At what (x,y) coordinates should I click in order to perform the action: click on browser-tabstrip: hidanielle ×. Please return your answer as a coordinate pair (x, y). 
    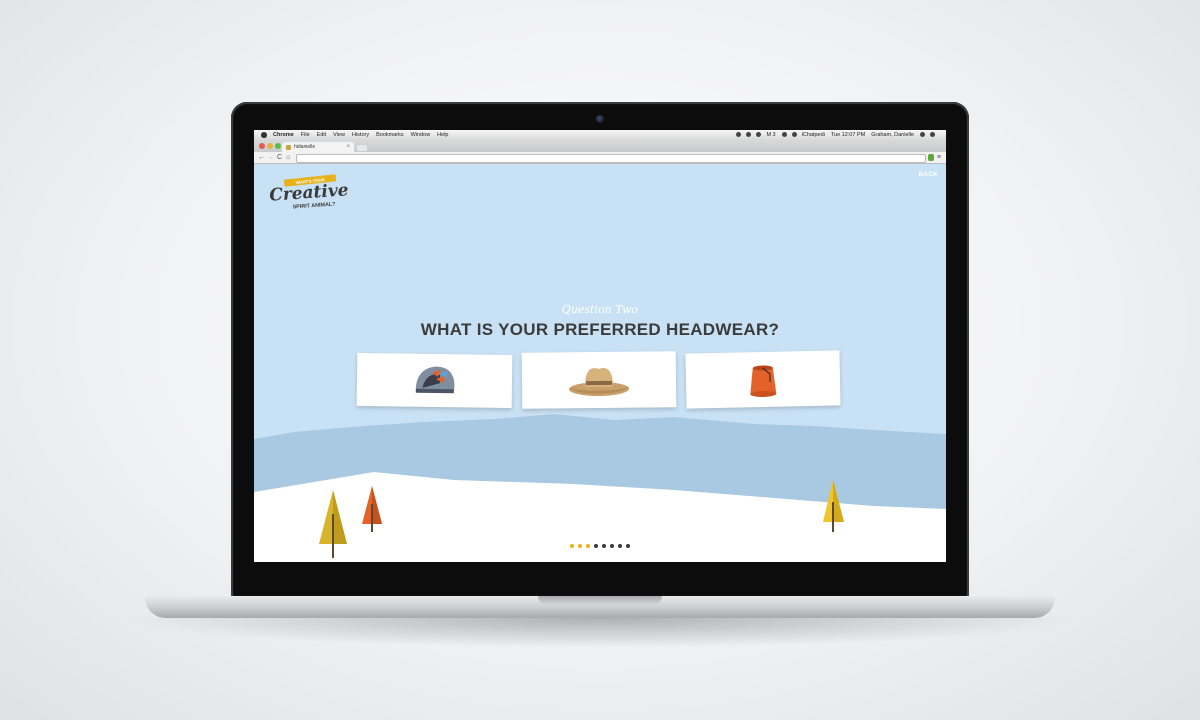
    Looking at the image, I should click on (600, 145).